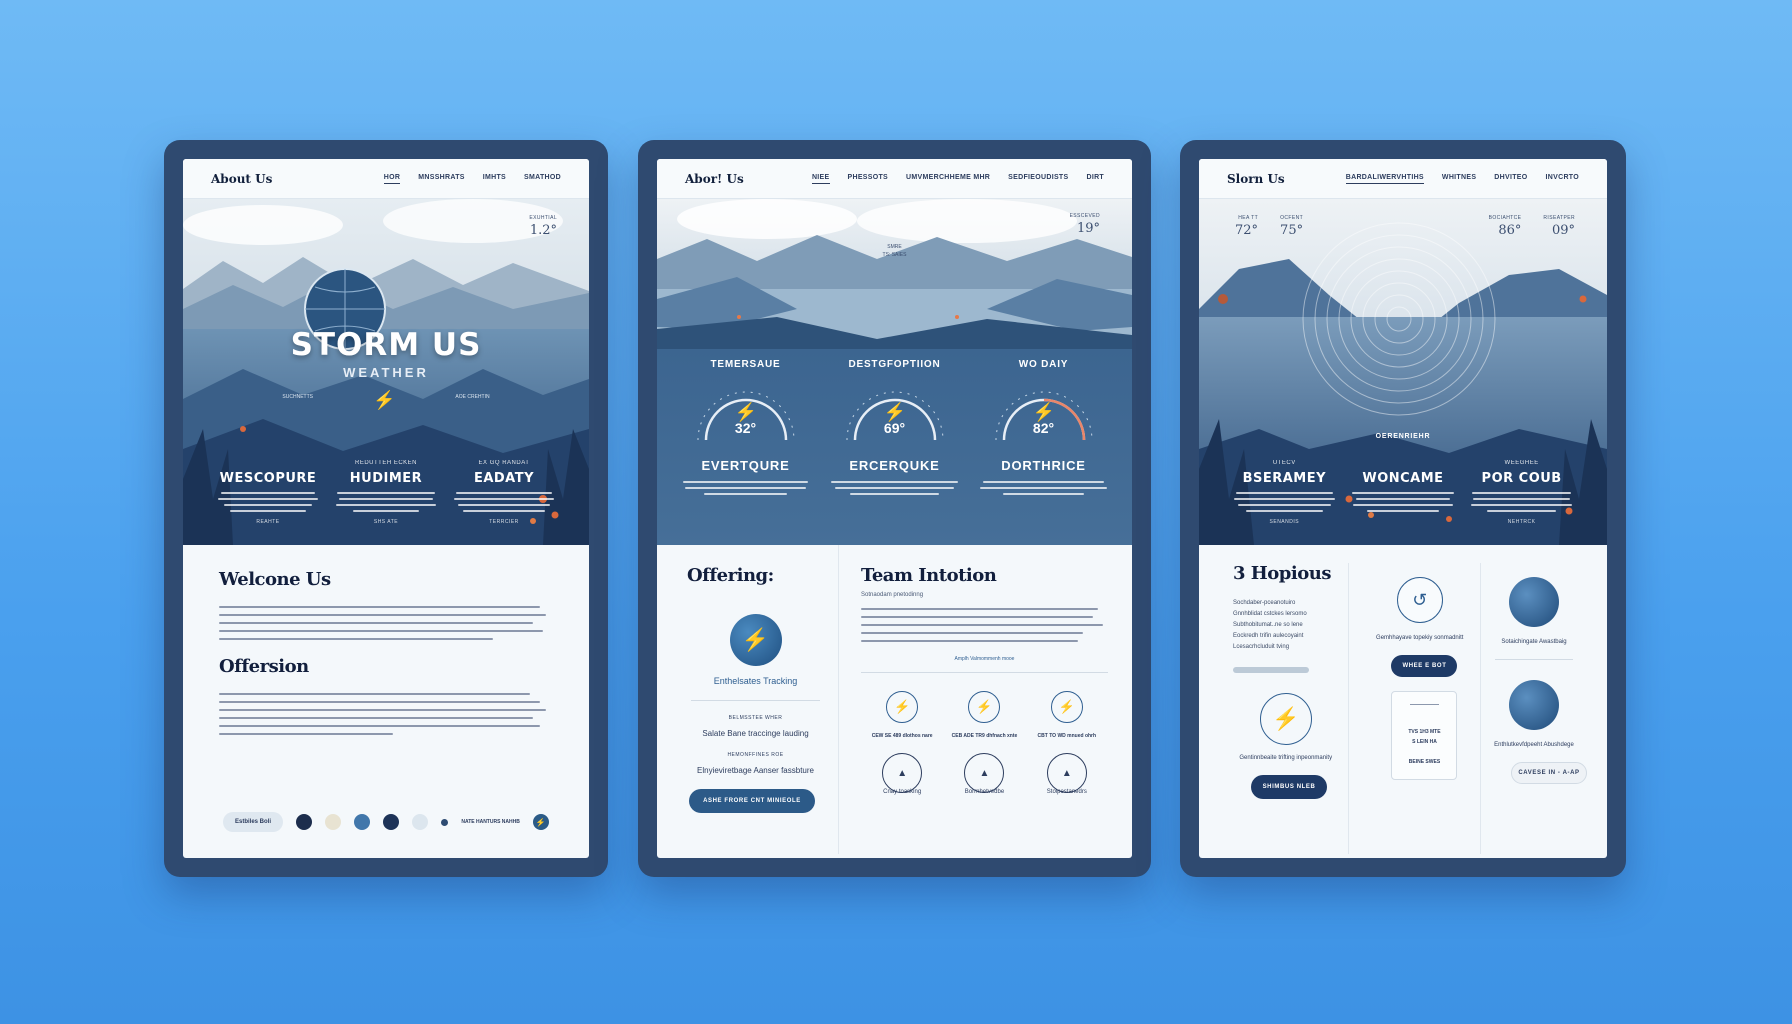 The image size is (1792, 1024). I want to click on column-heading: POR COUB, so click(1521, 478).